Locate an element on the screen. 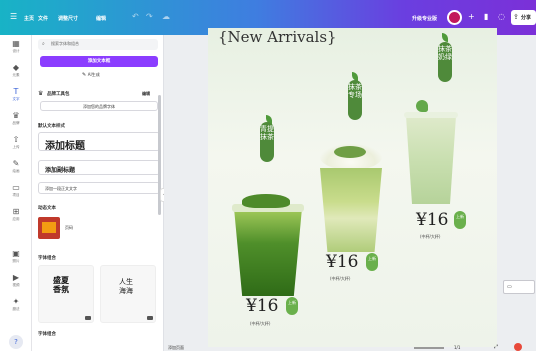 This screenshot has width=536, height=351. text-icon: T is located at coordinates (16, 91).